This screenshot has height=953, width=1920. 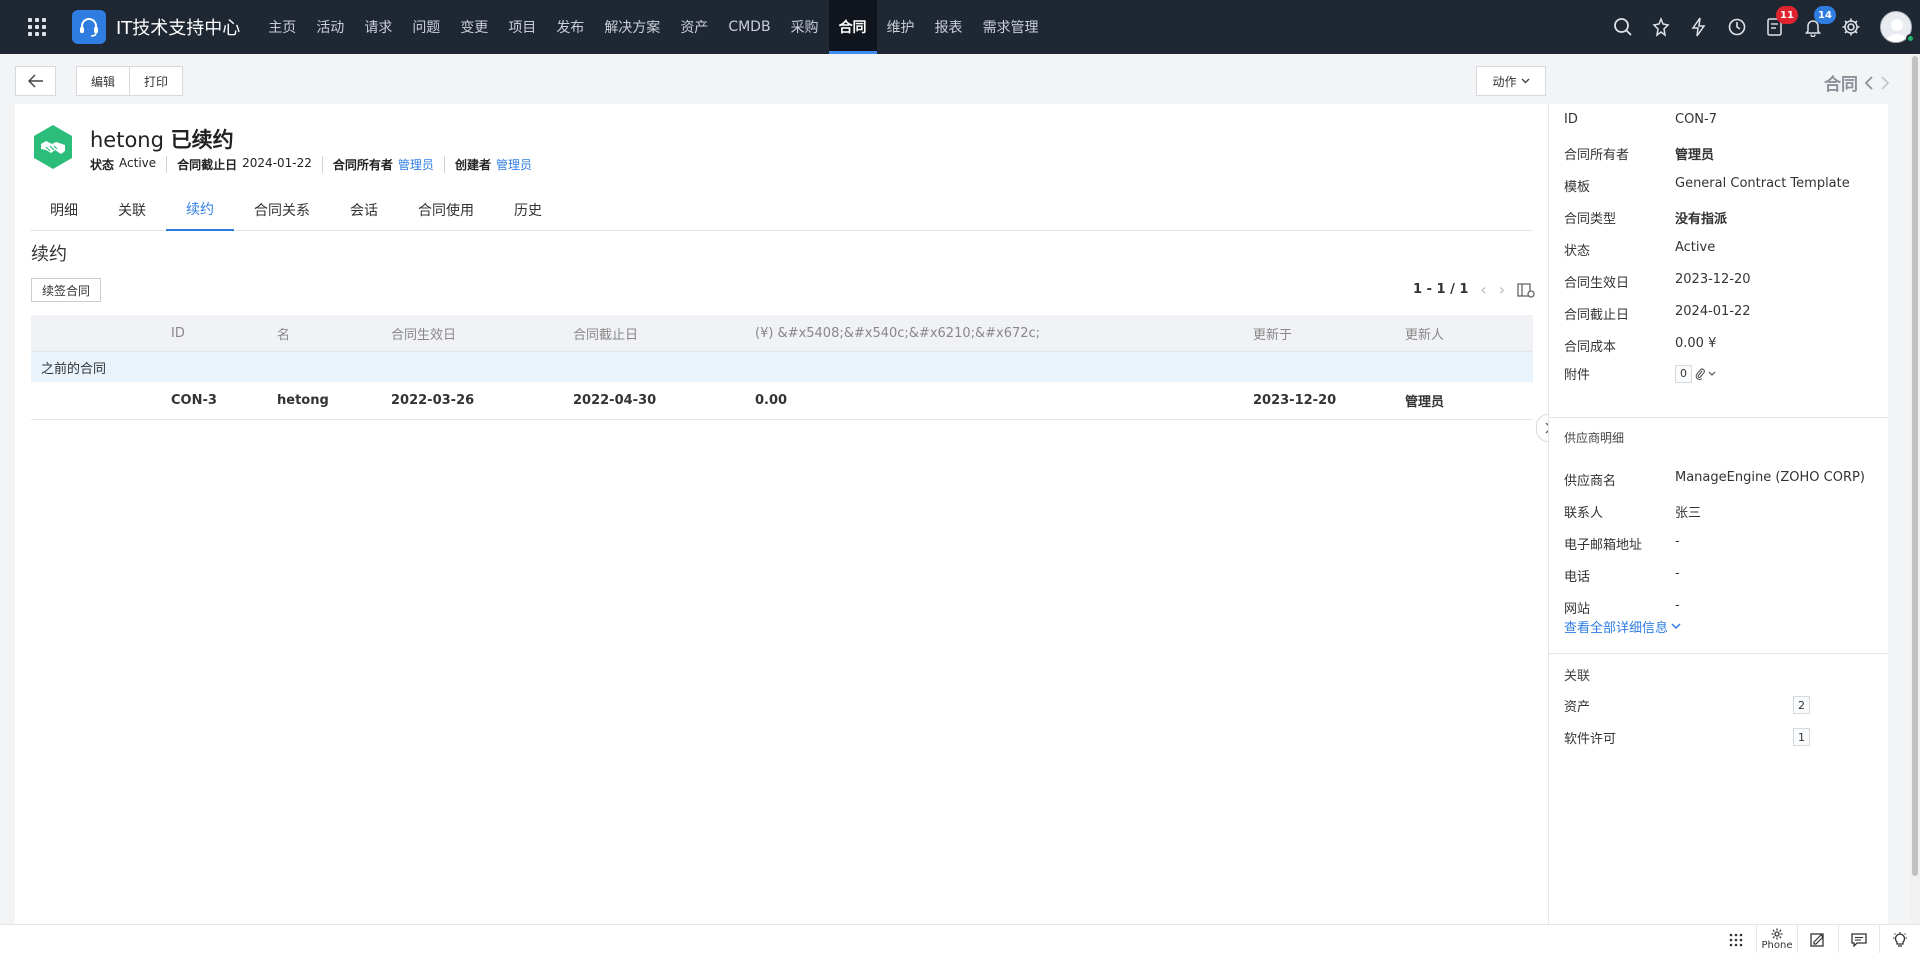 What do you see at coordinates (1858, 939) in the screenshot?
I see `chat-icon` at bounding box center [1858, 939].